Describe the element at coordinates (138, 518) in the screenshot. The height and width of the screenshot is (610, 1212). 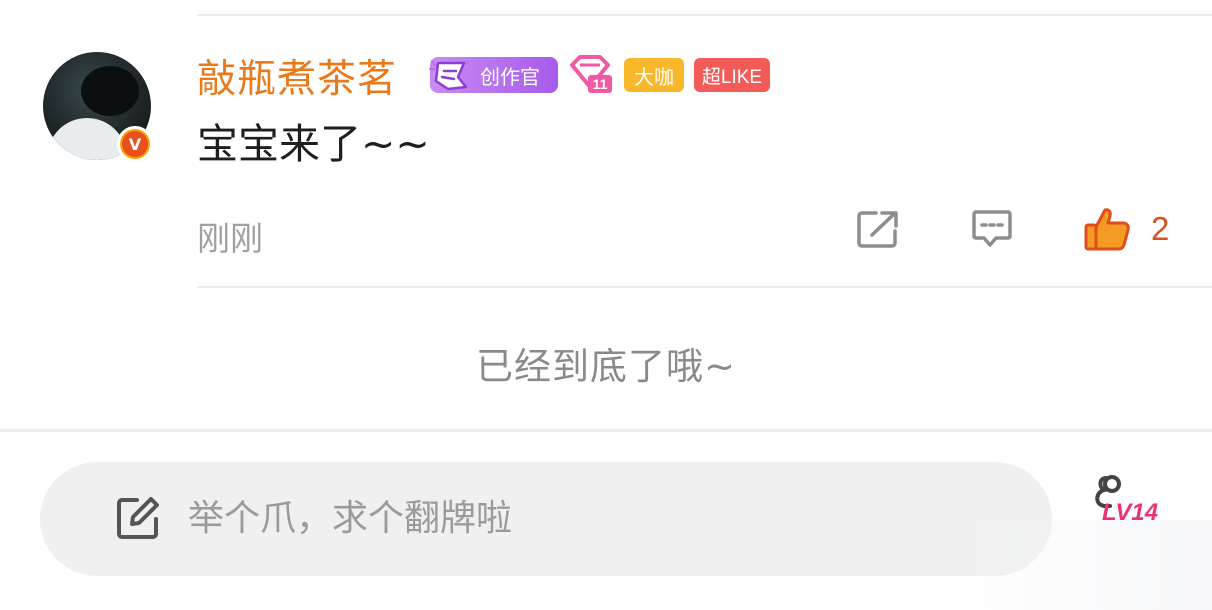
I see `edit-icon` at that location.